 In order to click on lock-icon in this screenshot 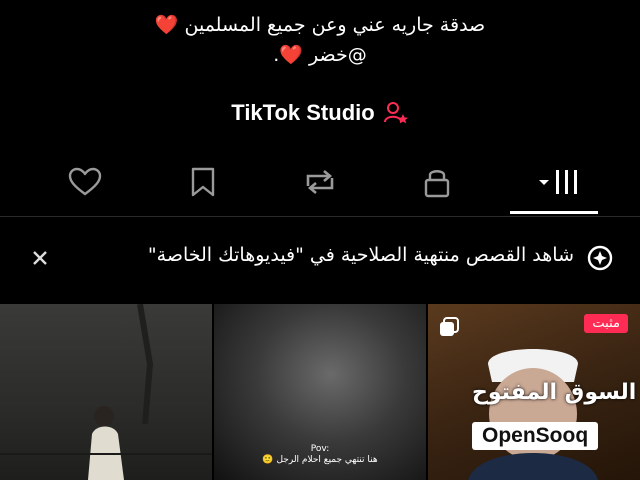, I will do `click(437, 184)`.